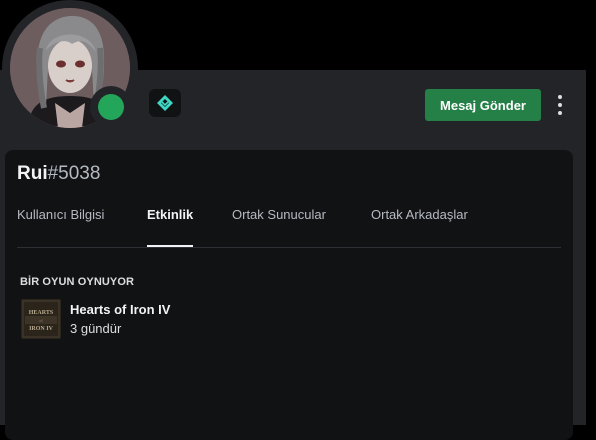 The height and width of the screenshot is (440, 596). What do you see at coordinates (32, 173) in the screenshot?
I see `username: Rui` at bounding box center [32, 173].